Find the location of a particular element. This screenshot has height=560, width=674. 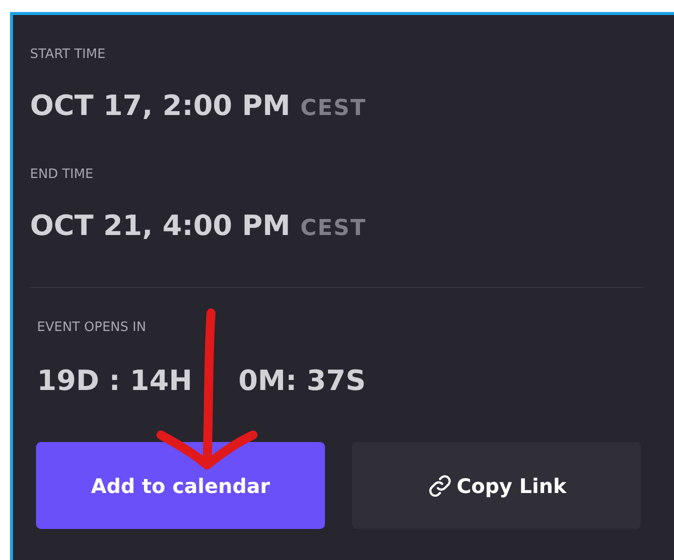

time-value: OCT 17, 2:00 PM is located at coordinates (160, 106).